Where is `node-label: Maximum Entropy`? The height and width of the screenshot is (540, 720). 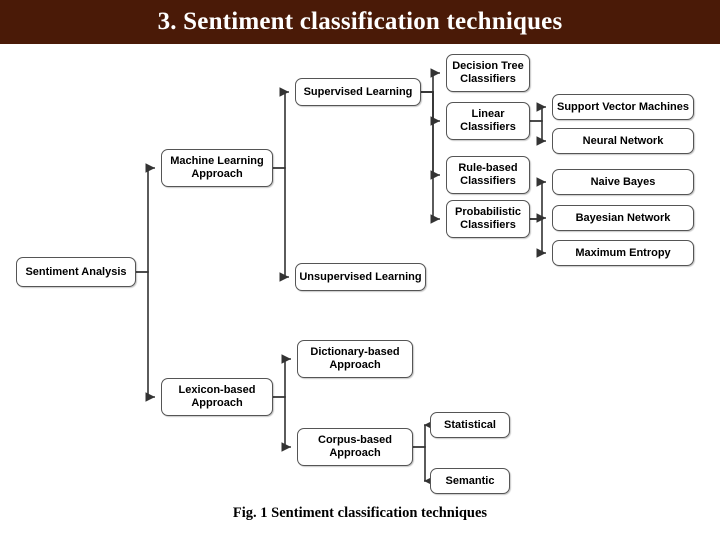
node-label: Maximum Entropy is located at coordinates (623, 252).